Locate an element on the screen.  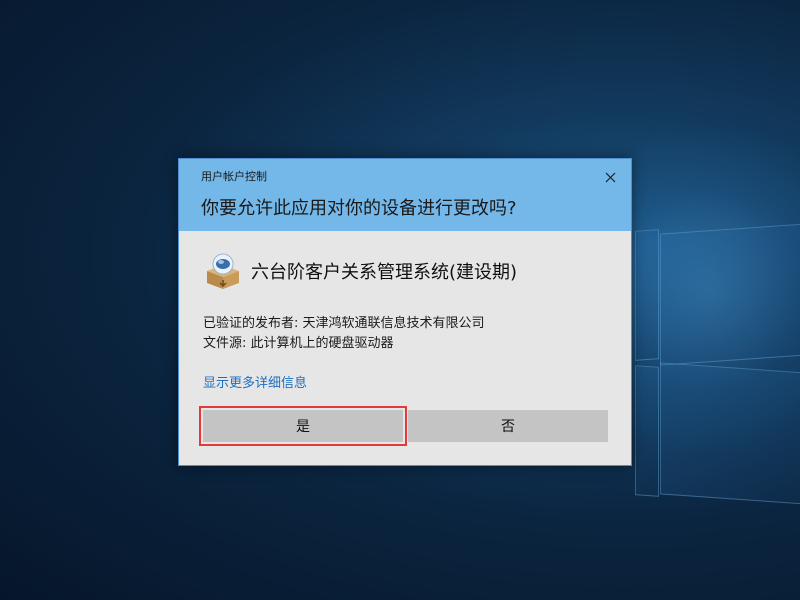
close-icon is located at coordinates (610, 177).